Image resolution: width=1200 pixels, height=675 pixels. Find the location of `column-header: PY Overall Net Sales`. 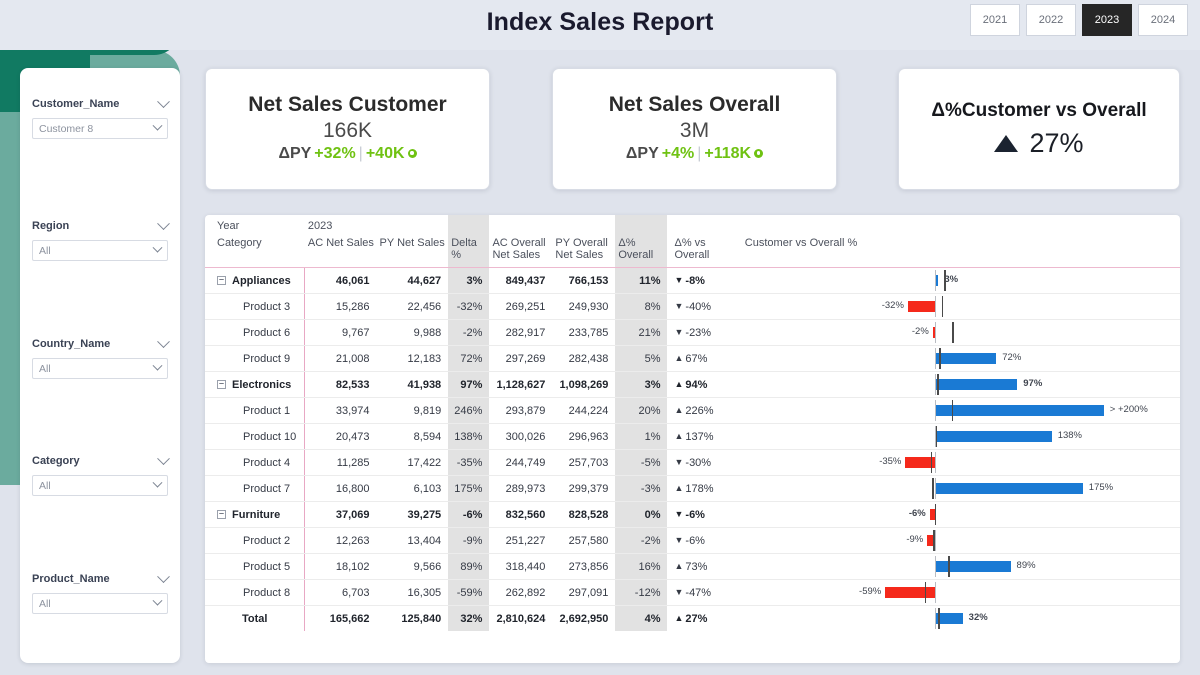

column-header: PY Overall Net Sales is located at coordinates (583, 252).